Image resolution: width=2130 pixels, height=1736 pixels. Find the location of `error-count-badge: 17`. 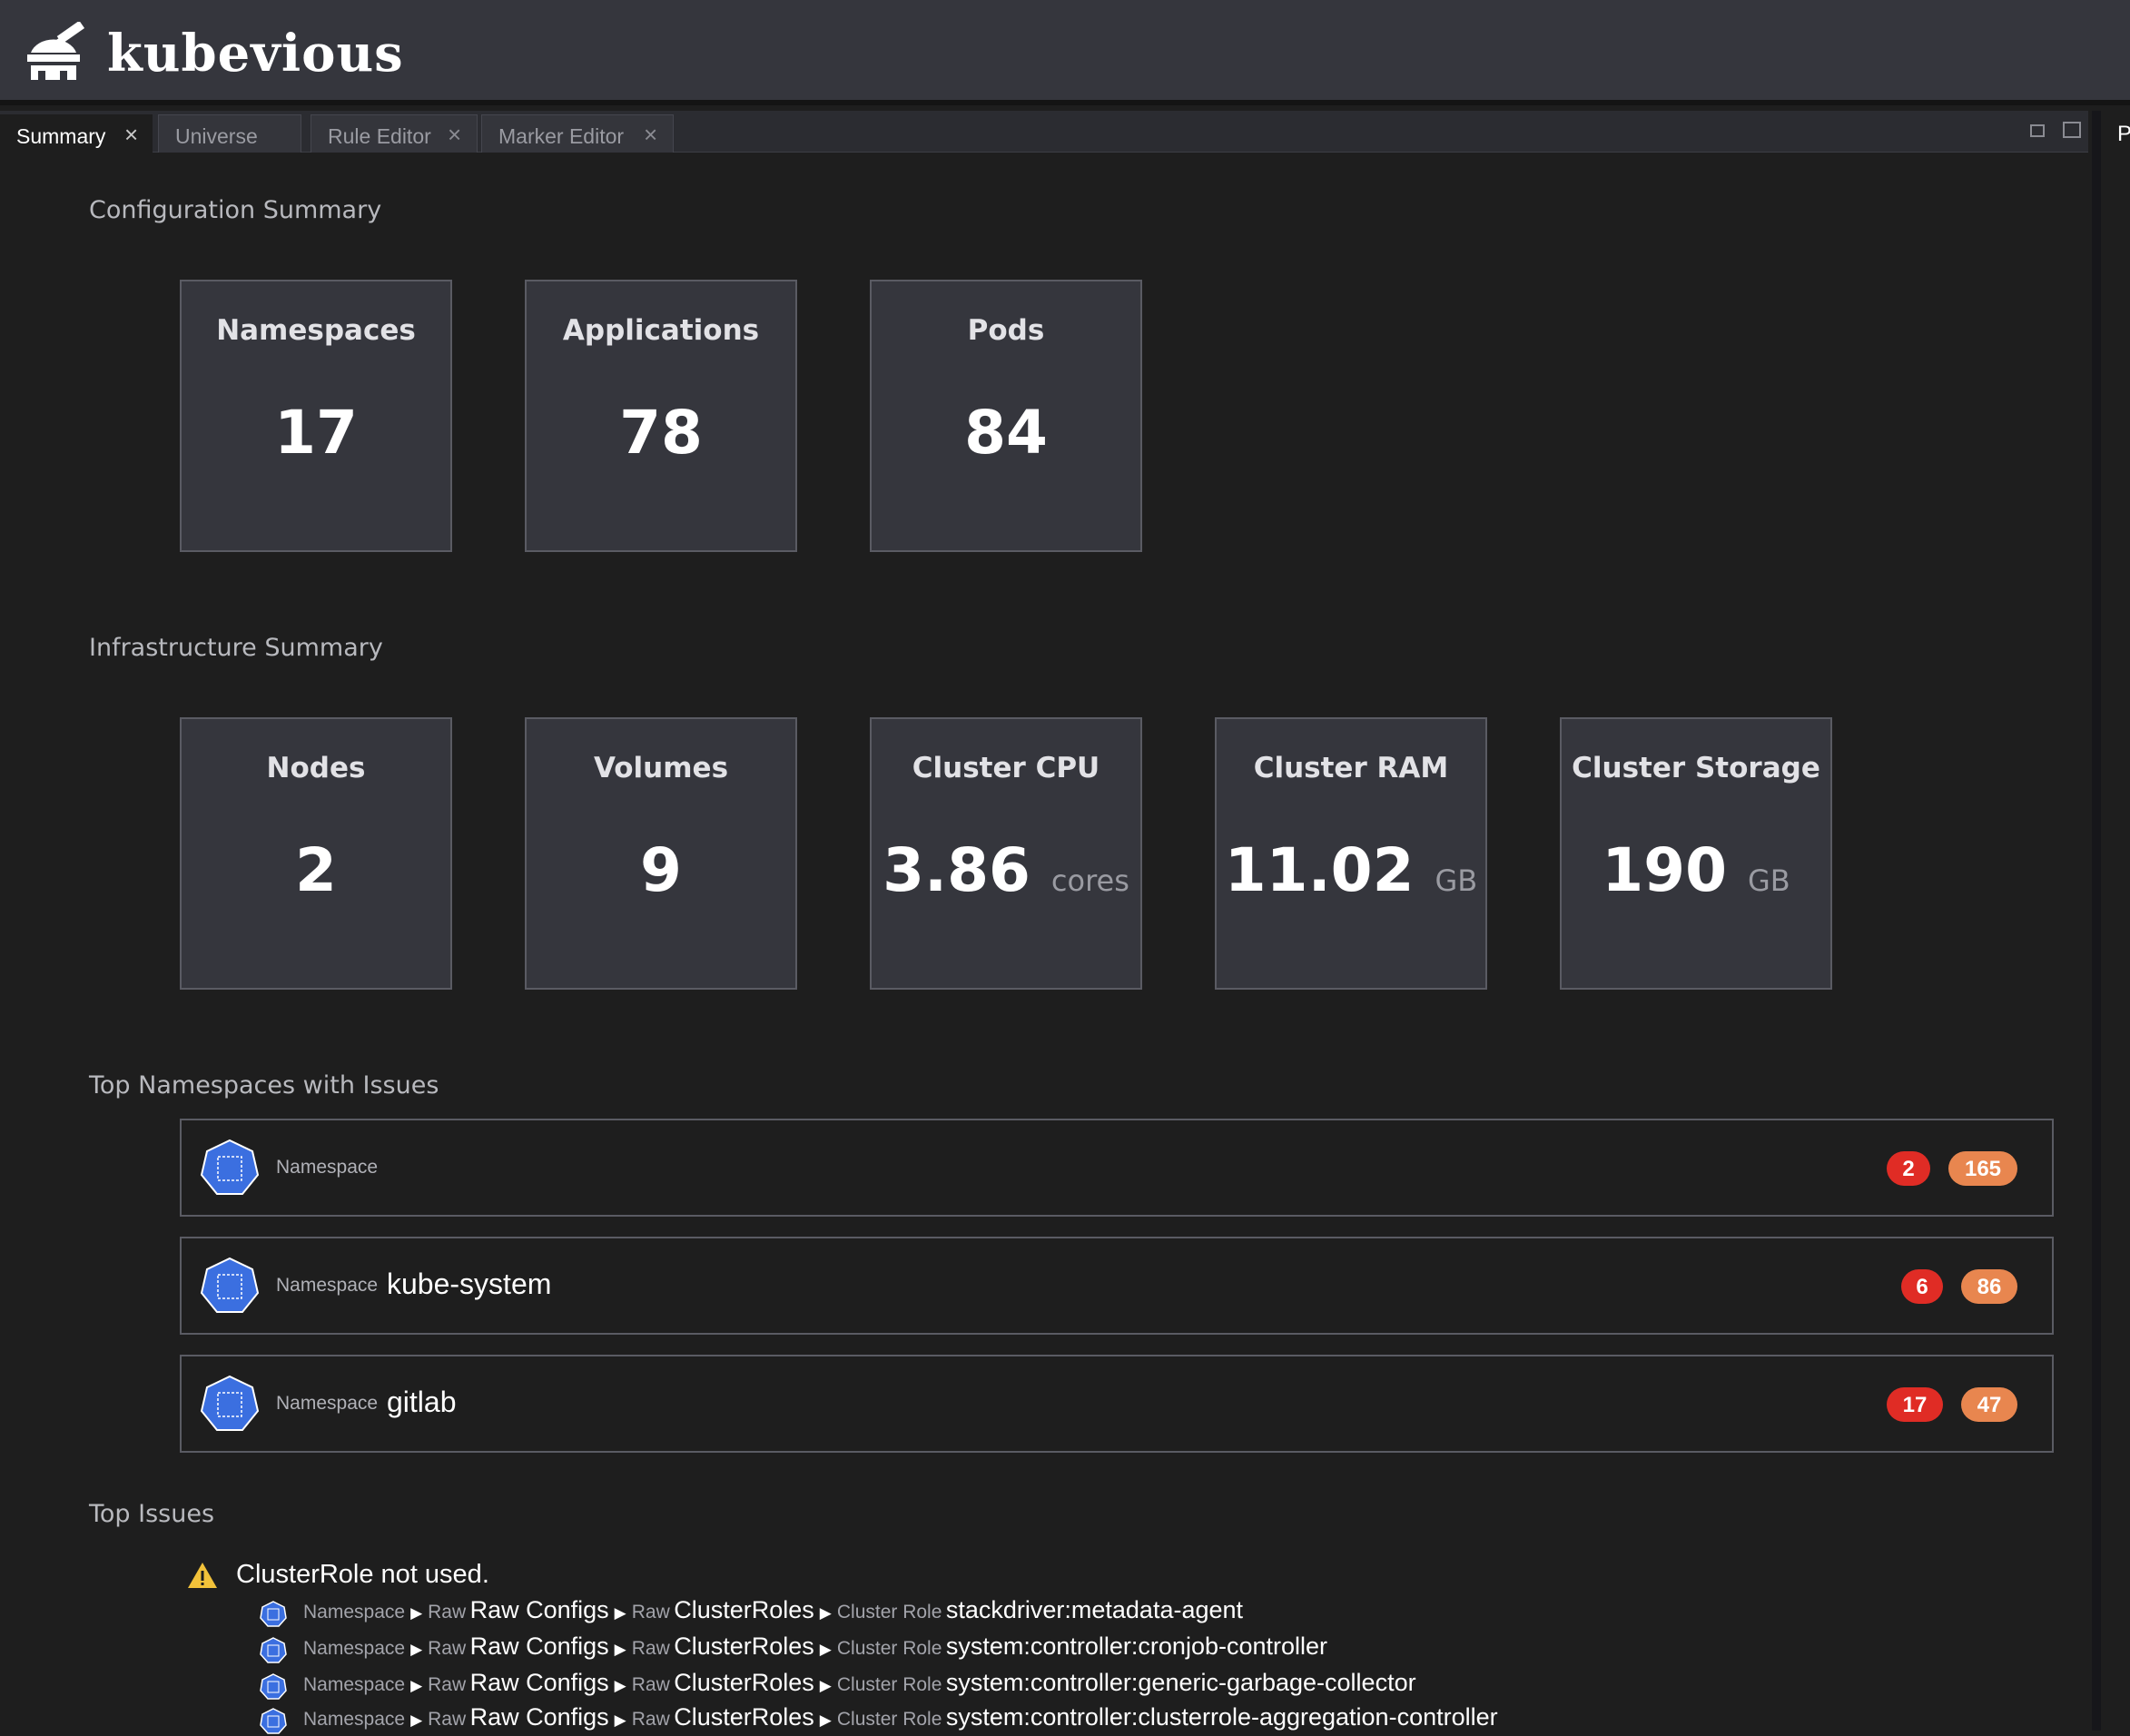

error-count-badge: 17 is located at coordinates (1915, 1404).